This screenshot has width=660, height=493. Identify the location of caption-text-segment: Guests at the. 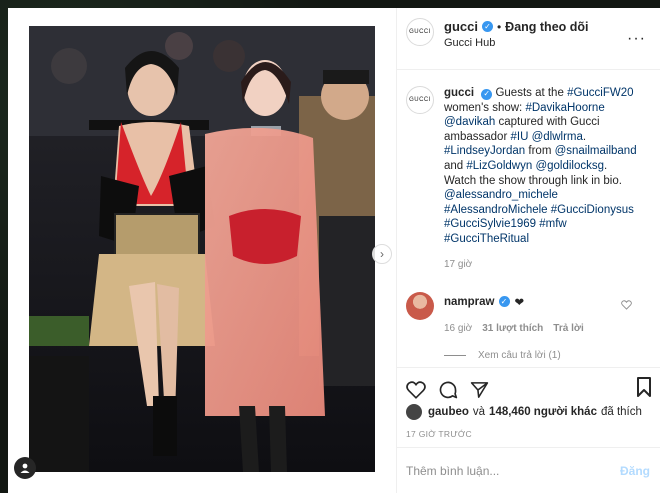
(531, 93).